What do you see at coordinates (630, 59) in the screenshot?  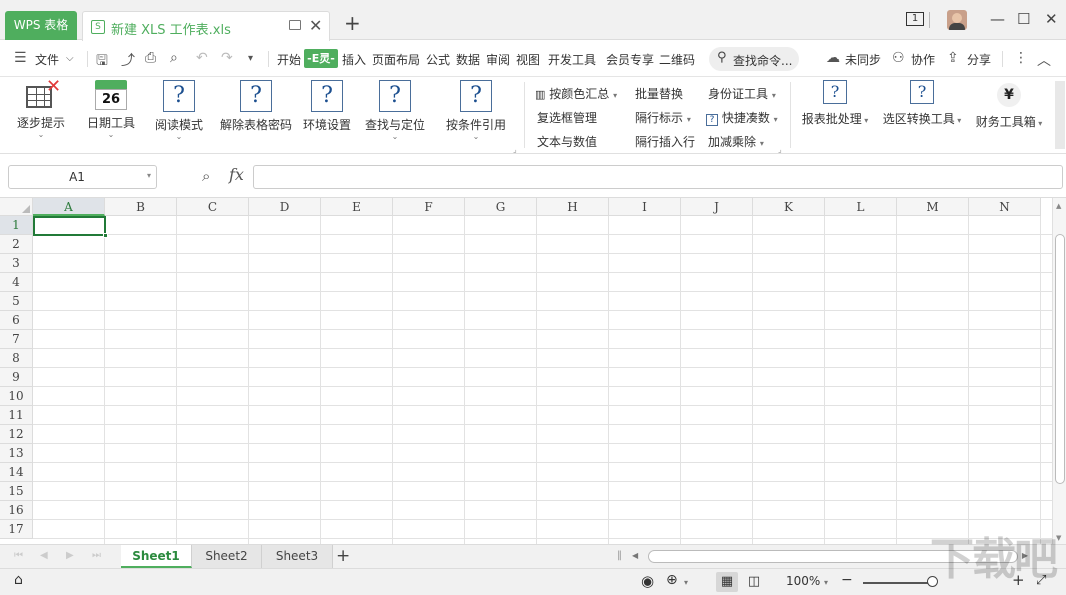 I see `menu-member: 会员专享` at bounding box center [630, 59].